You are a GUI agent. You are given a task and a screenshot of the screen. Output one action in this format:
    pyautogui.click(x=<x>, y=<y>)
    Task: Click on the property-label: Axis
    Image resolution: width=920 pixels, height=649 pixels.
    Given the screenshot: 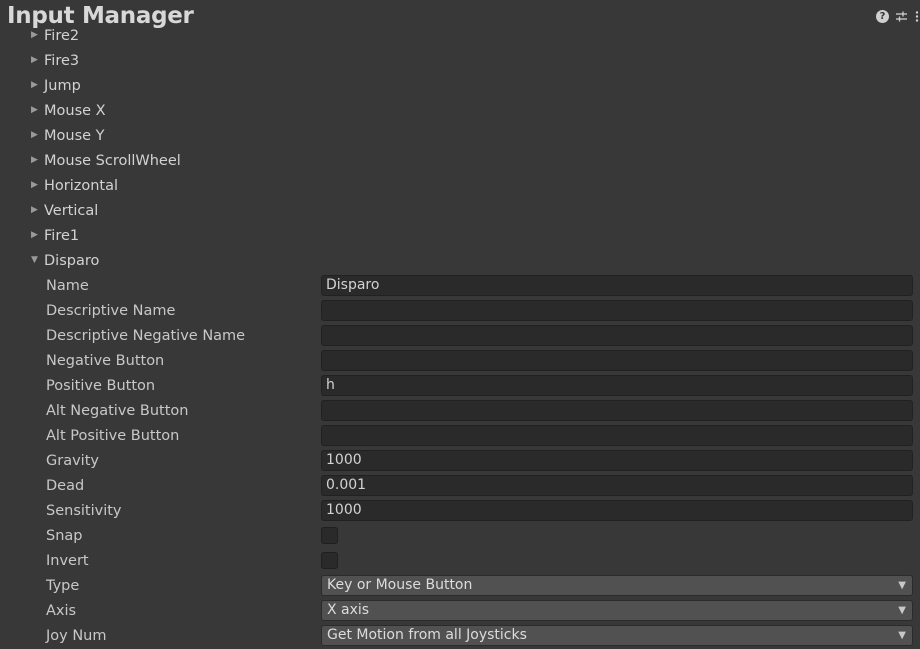 What is the action you would take?
    pyautogui.click(x=61, y=611)
    